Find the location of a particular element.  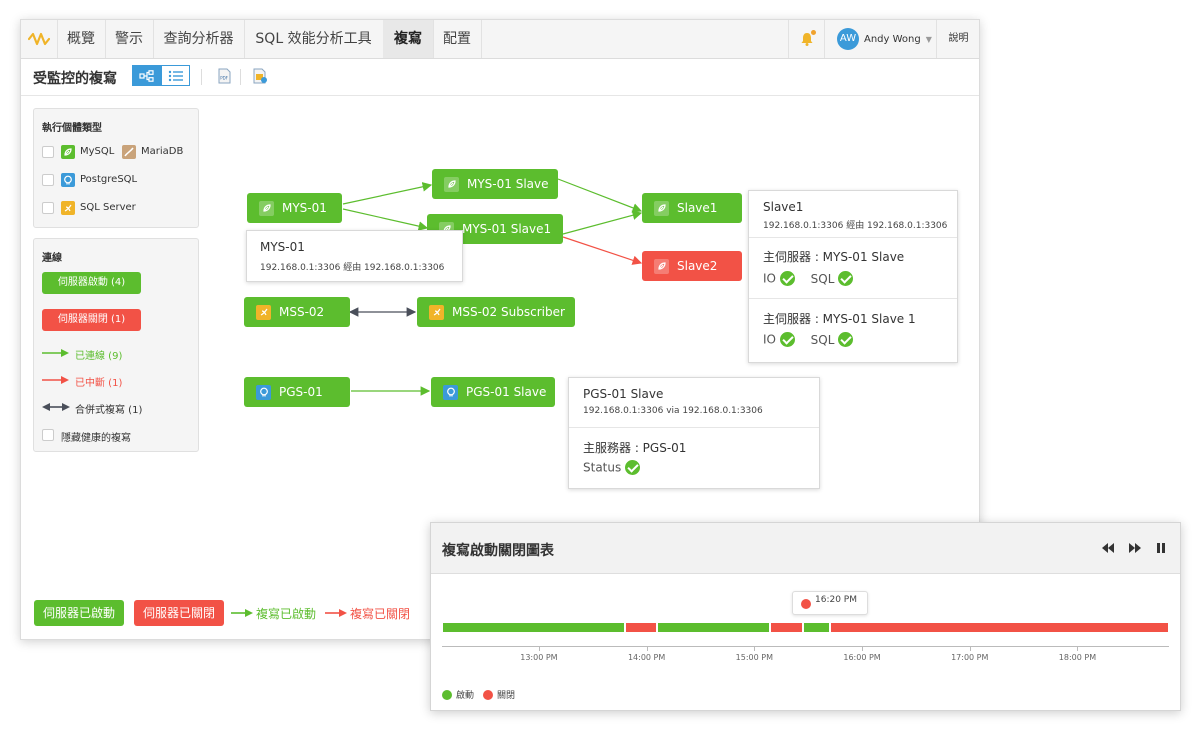

node-label: MYS-01 Slave is located at coordinates (508, 184).